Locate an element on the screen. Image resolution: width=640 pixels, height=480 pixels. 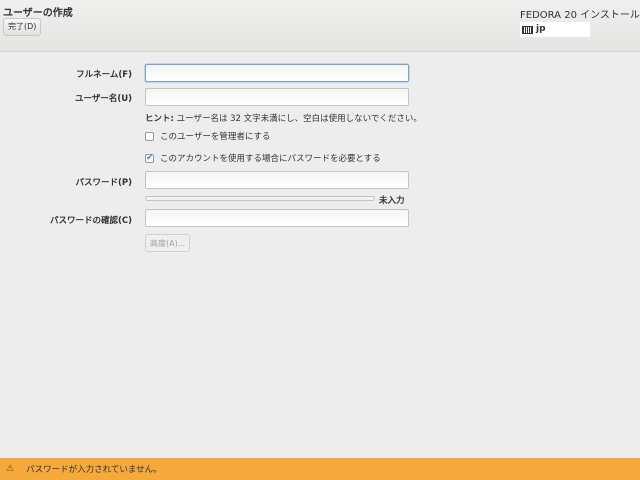
admin-checkbox: このユーザーを管理者にする is located at coordinates (207, 136).